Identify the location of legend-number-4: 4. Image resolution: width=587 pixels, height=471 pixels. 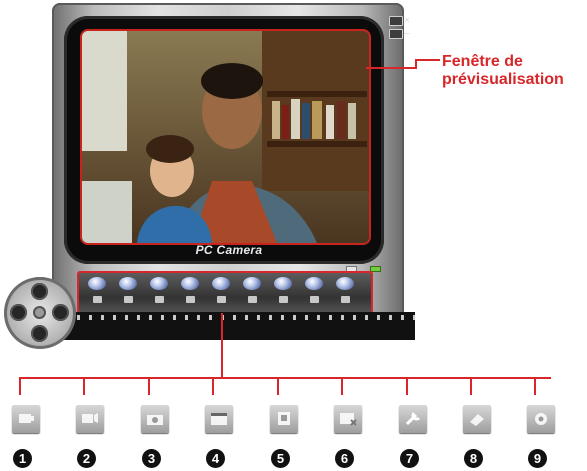
(215, 458).